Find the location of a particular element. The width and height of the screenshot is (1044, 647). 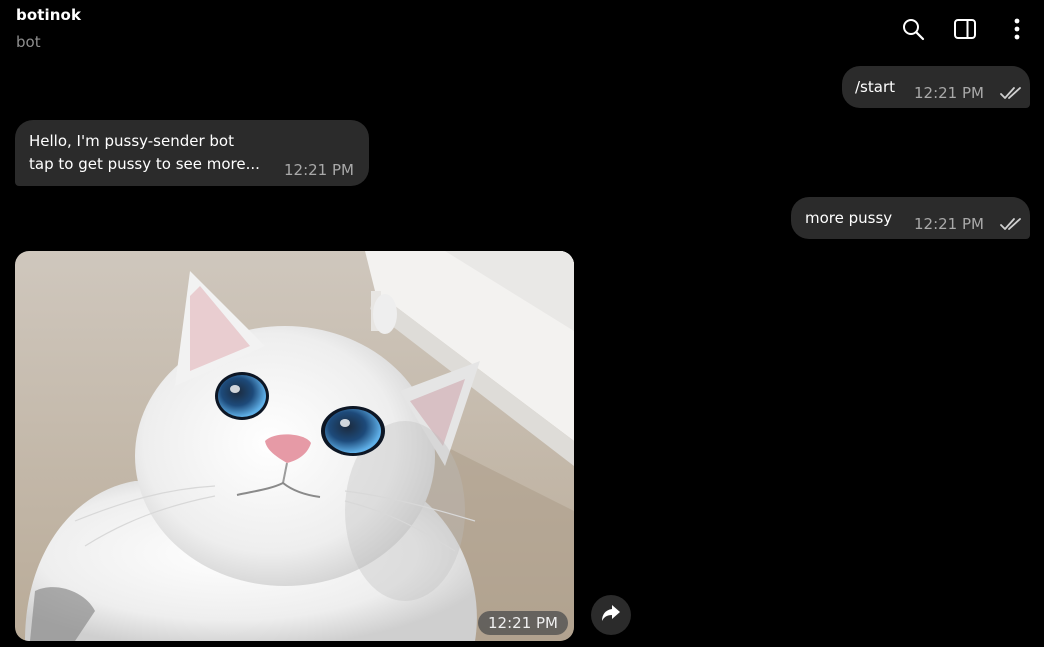

more-options-button is located at coordinates (1017, 29).